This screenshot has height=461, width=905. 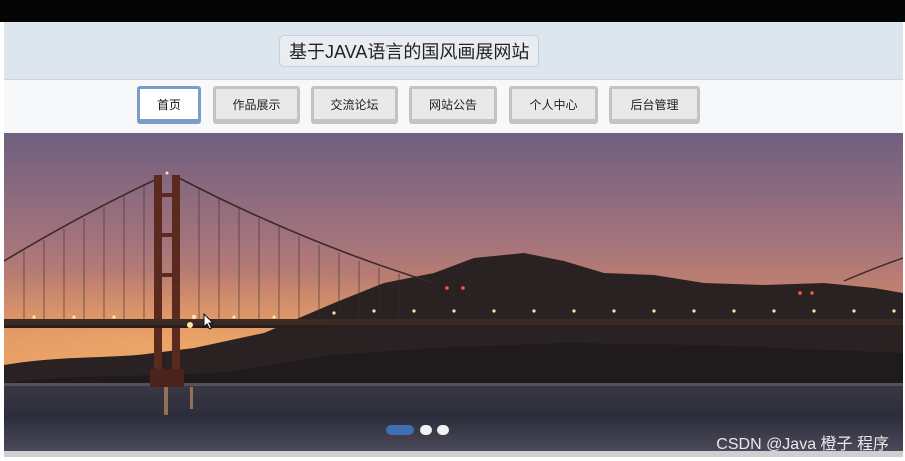 I want to click on bottom-divider, so click(x=453, y=454).